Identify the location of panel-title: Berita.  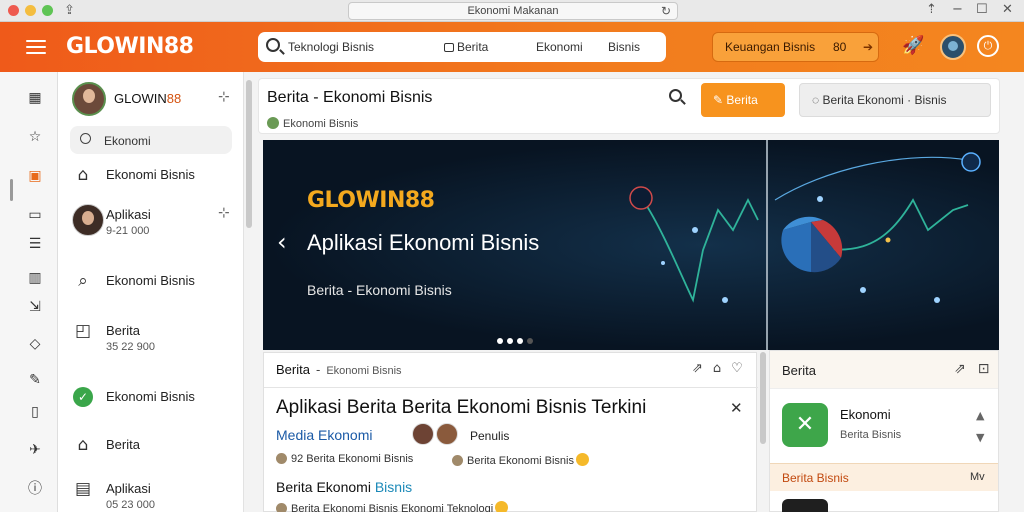
(799, 370).